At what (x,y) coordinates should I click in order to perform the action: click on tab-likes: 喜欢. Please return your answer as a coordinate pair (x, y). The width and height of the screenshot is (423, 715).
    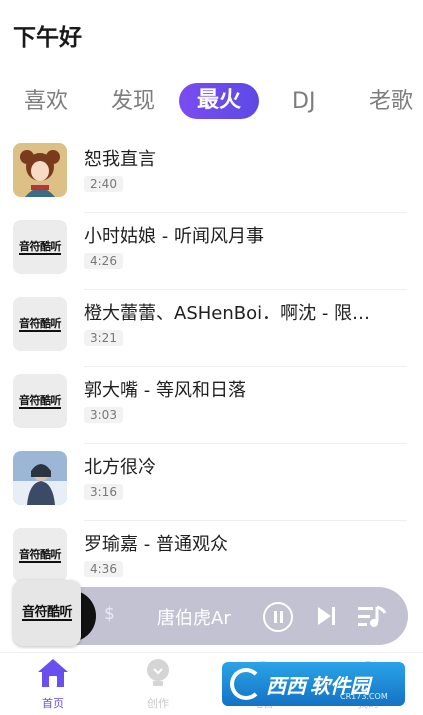
    Looking at the image, I should click on (46, 102).